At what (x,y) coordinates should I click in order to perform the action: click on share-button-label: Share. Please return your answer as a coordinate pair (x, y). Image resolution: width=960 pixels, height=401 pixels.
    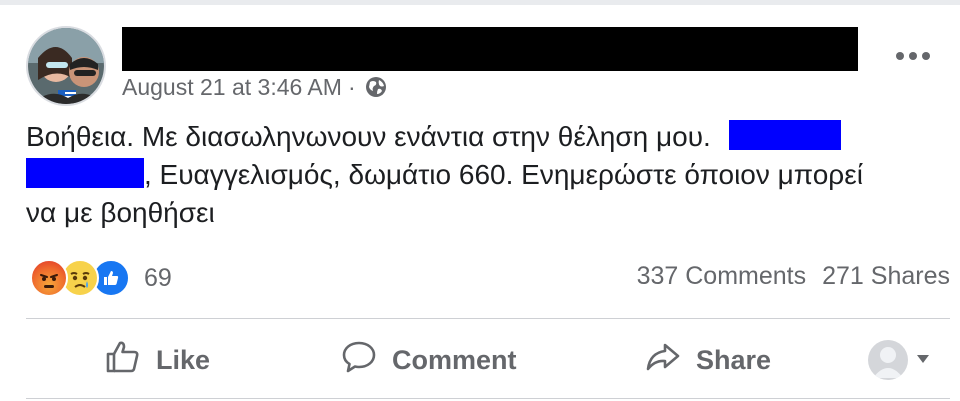
    Looking at the image, I should click on (734, 359).